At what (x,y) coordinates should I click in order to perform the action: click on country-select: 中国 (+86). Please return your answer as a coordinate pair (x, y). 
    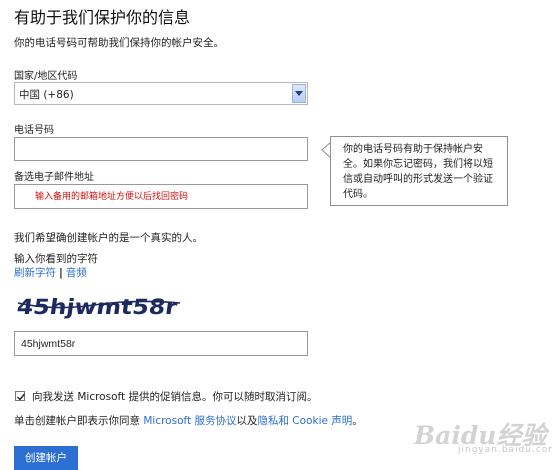
    Looking at the image, I should click on (161, 93).